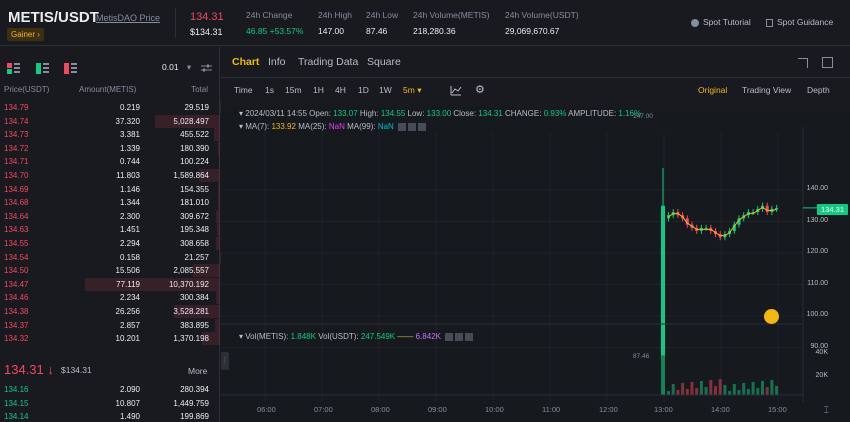  What do you see at coordinates (110, 107) in the screenshot?
I see `ask-row: 134.79 0.219 29.519` at bounding box center [110, 107].